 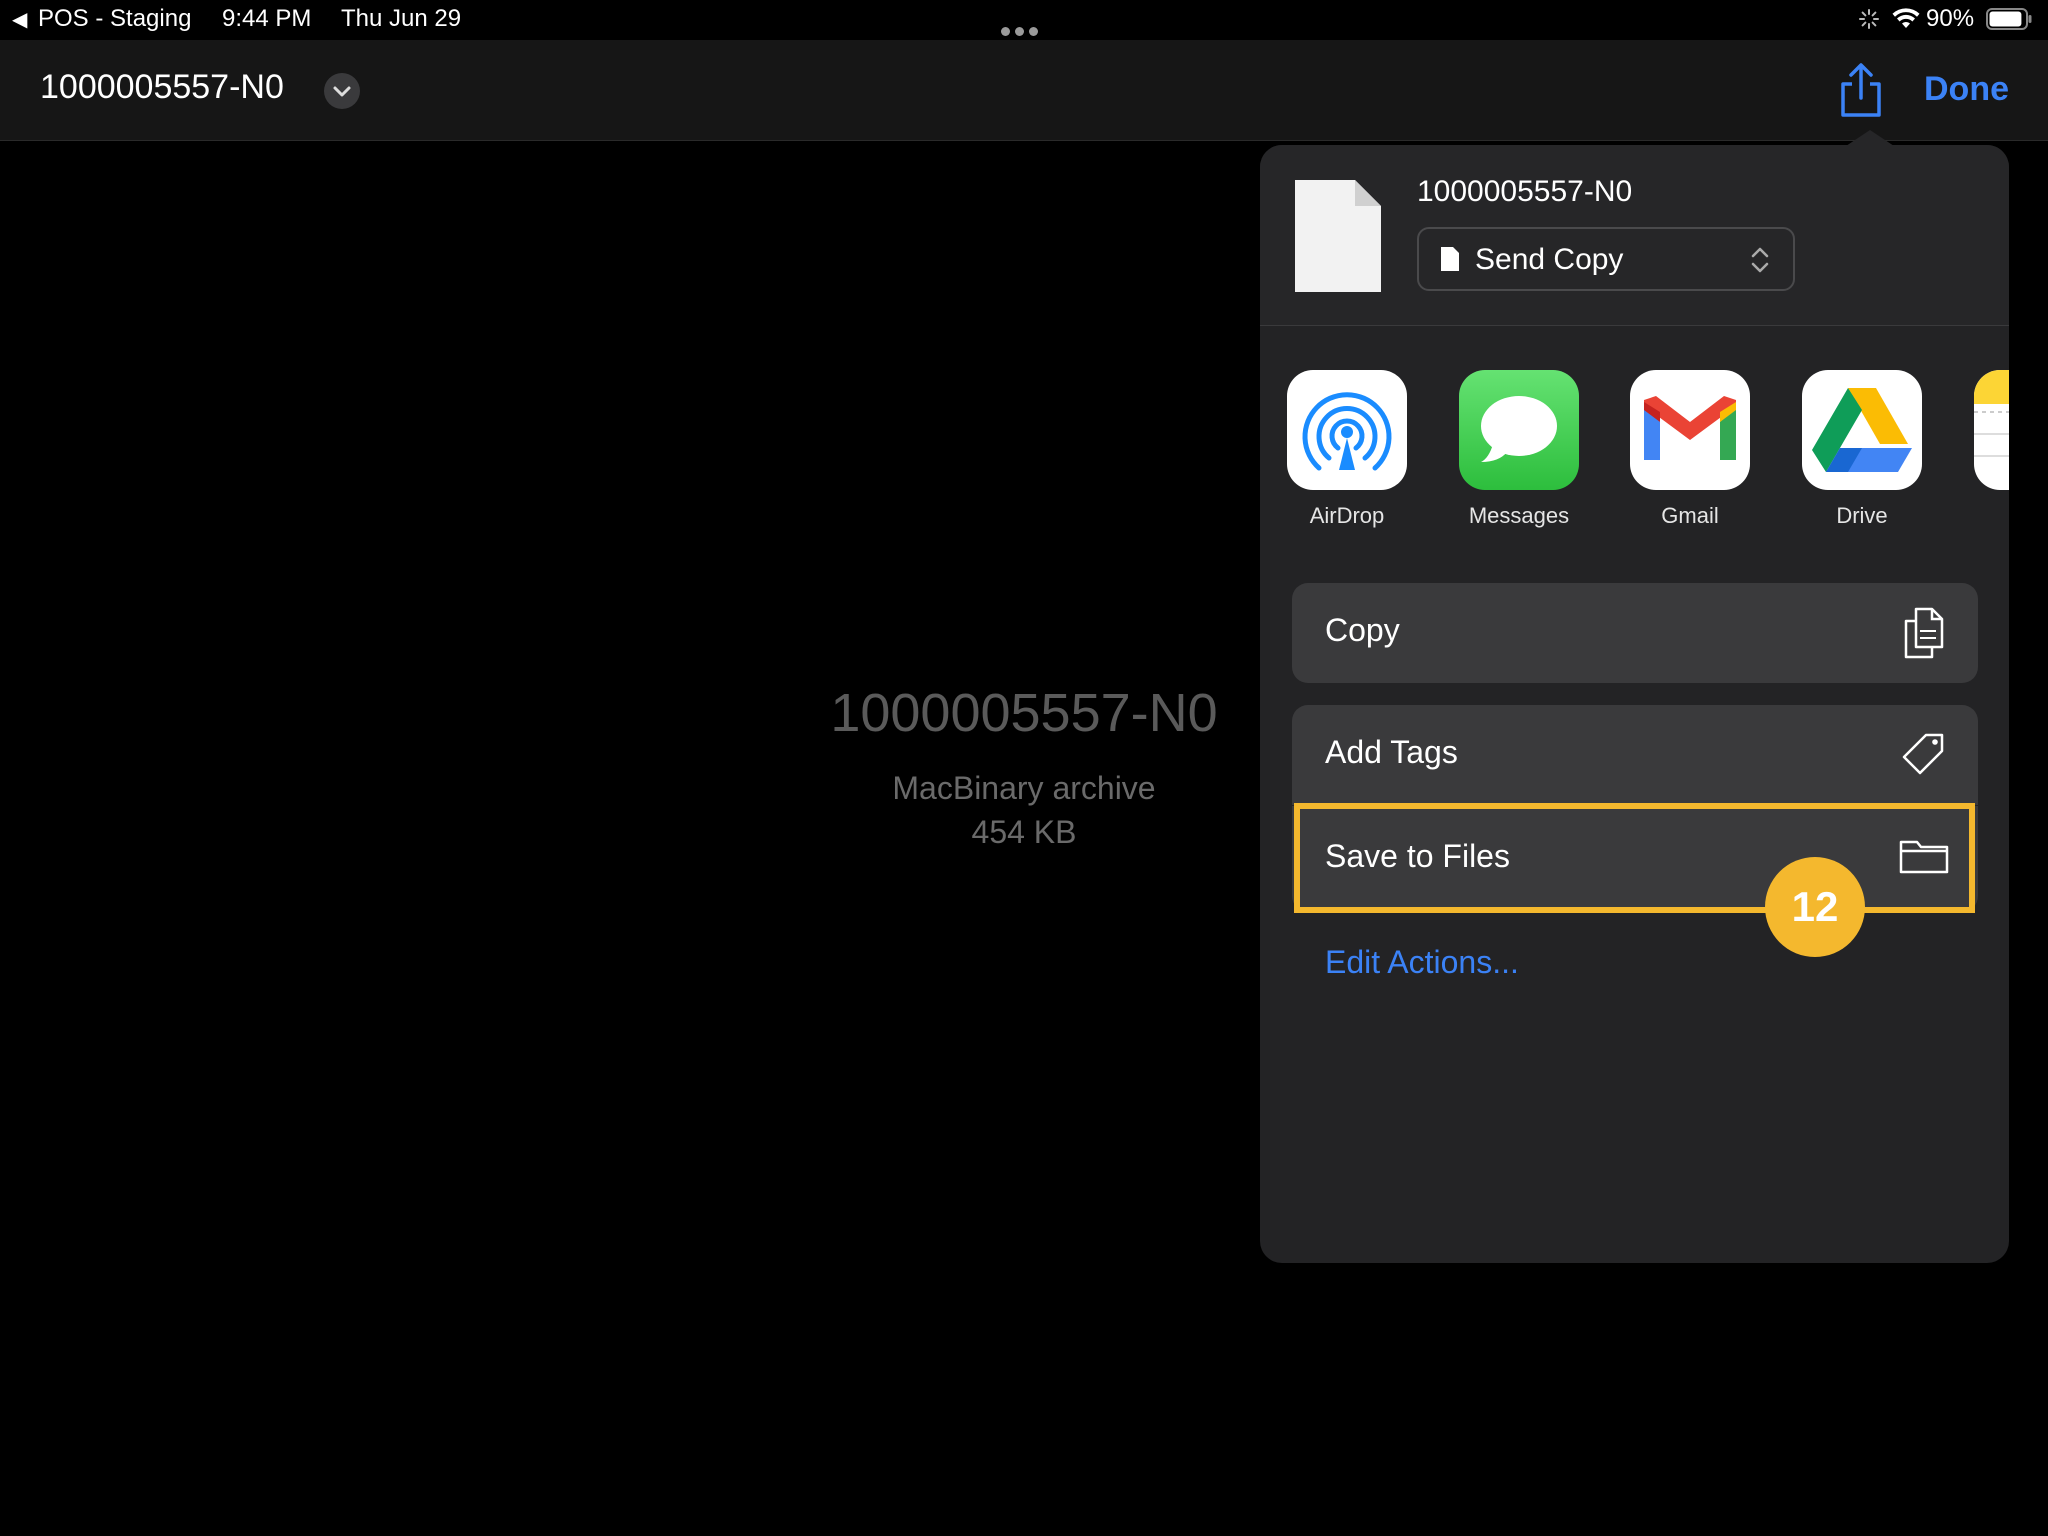 I want to click on status-date: Thu Jun 29, so click(x=401, y=18).